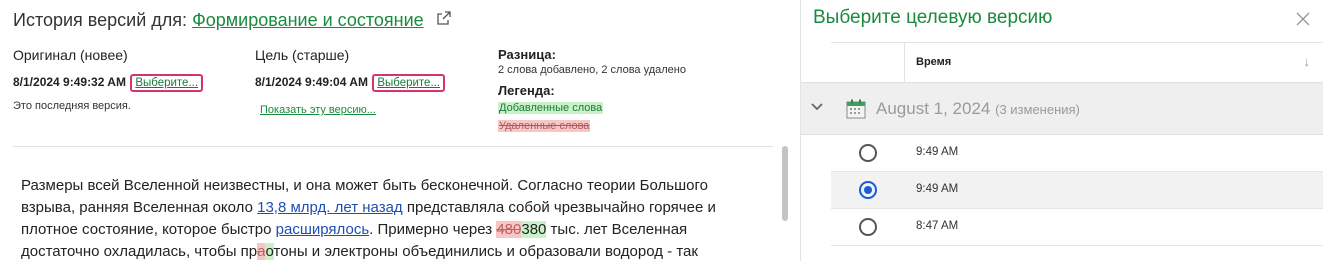  Describe the element at coordinates (1037, 109) in the screenshot. I see `group-change-count: (3 изменения)` at that location.